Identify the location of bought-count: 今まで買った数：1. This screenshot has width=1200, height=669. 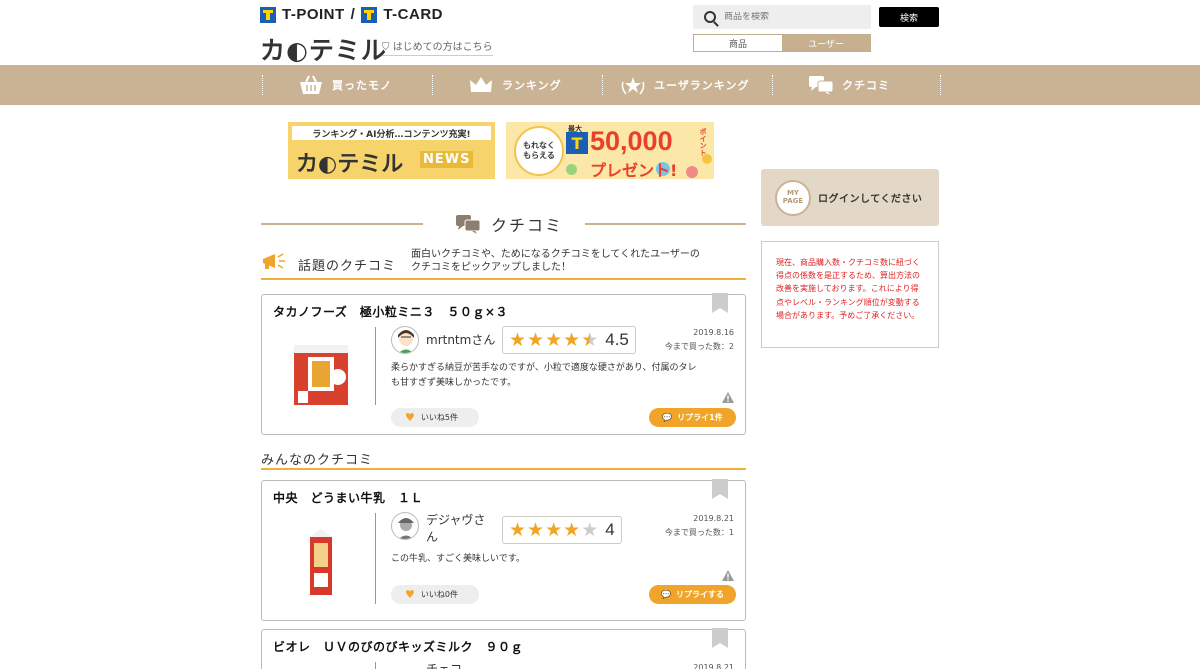
(699, 533).